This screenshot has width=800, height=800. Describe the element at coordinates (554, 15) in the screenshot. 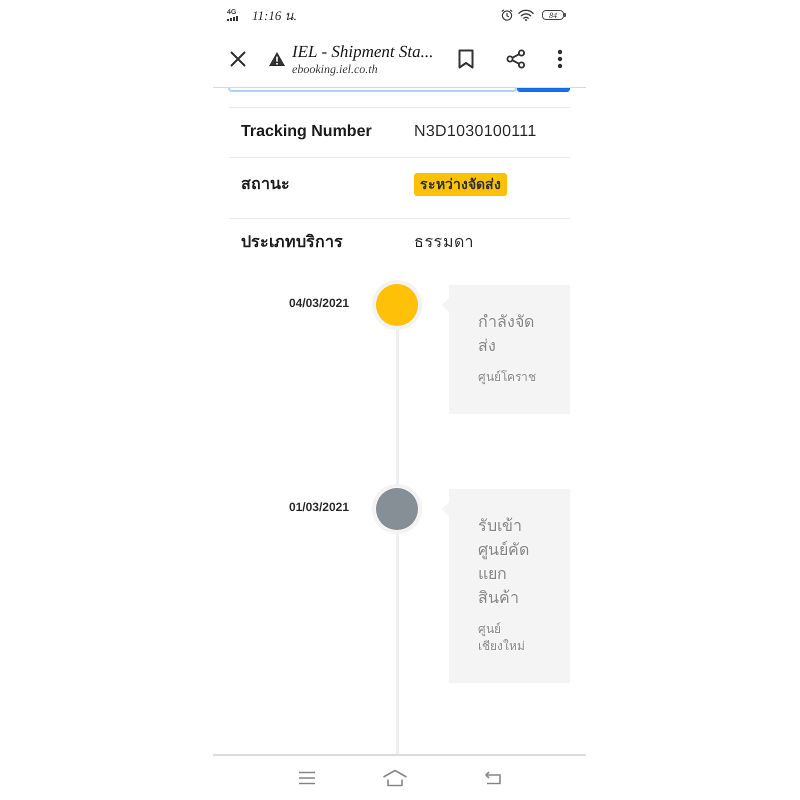

I see `battery-indicator: 84` at that location.